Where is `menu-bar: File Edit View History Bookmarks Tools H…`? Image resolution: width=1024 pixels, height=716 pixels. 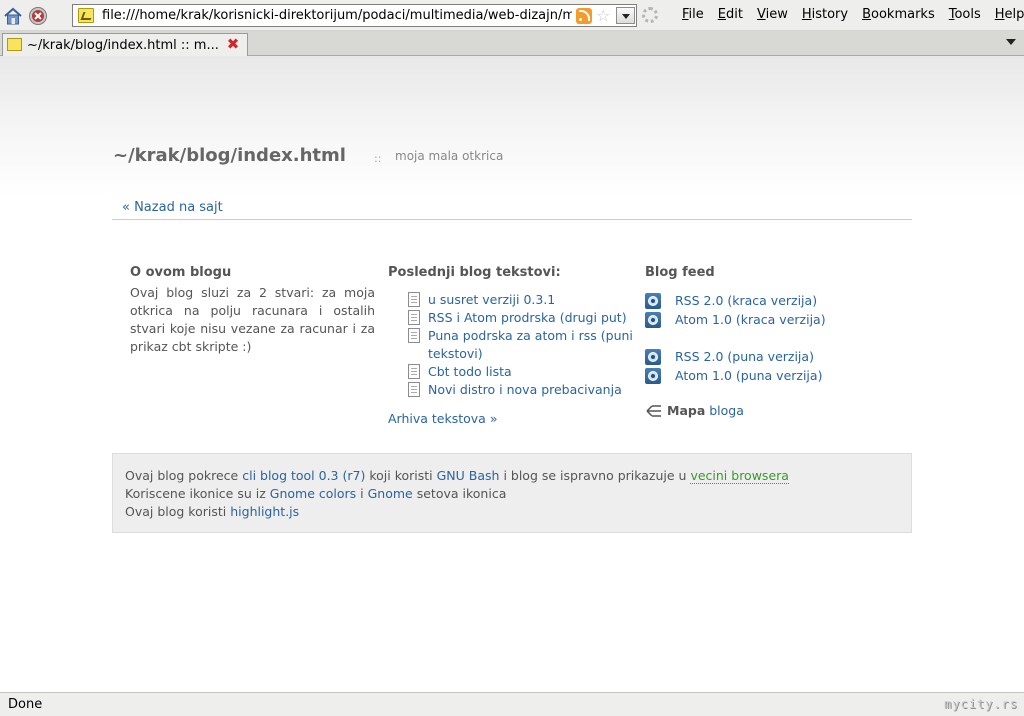
menu-bar: File Edit View History Bookmarks Tools H… is located at coordinates (853, 14).